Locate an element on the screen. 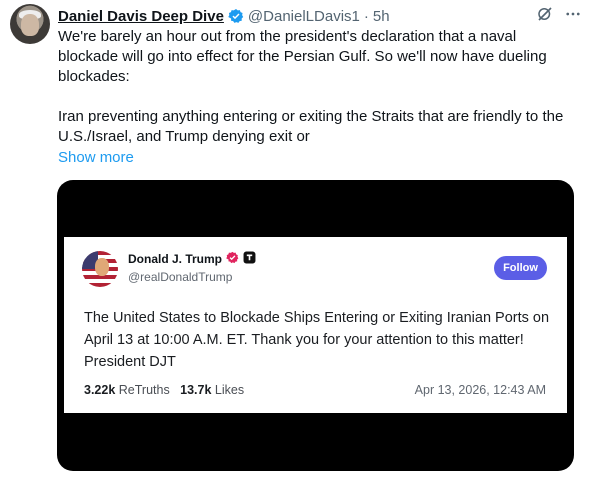 The image size is (596, 477). embedded-verified-icon is located at coordinates (232, 259).